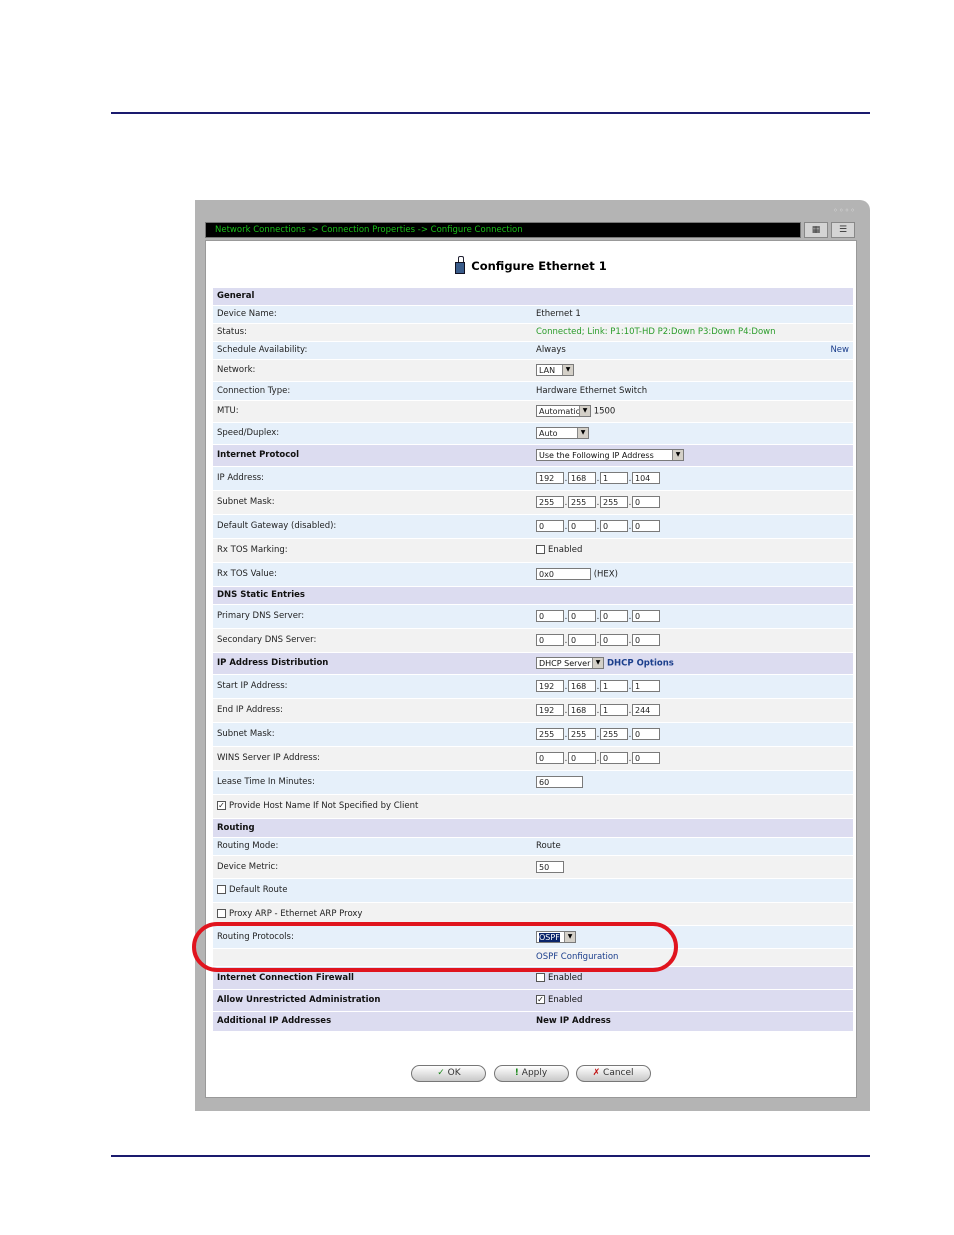 The image size is (954, 1235). I want to click on end-octet-4: 244, so click(646, 710).